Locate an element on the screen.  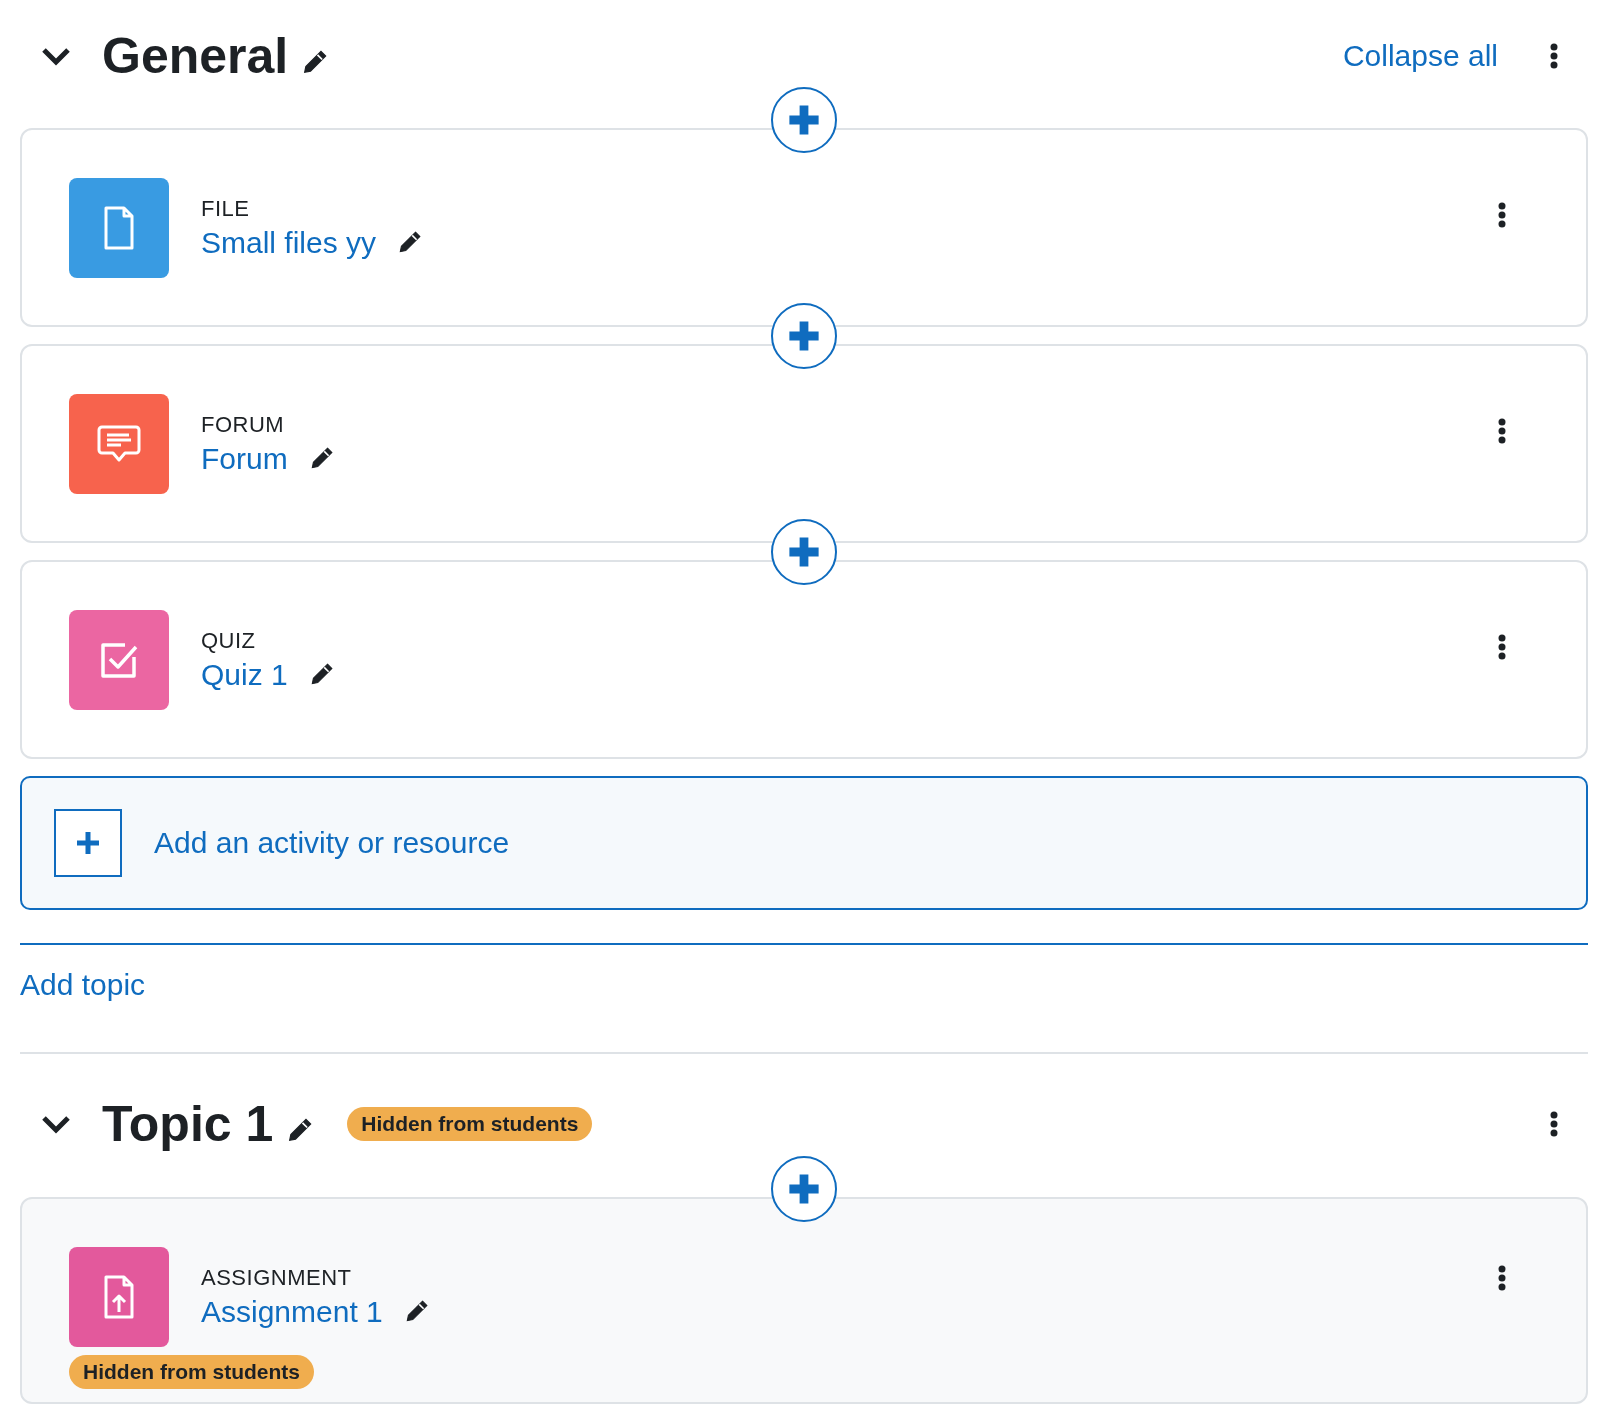
add-topic-link: Add topic is located at coordinates (83, 985).